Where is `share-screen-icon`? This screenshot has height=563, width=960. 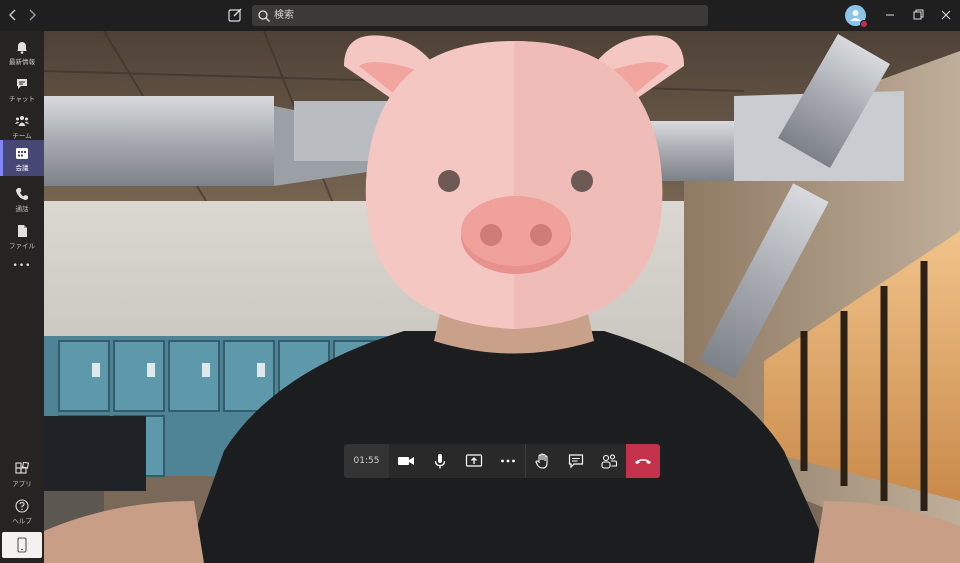
share-screen-icon is located at coordinates (474, 460).